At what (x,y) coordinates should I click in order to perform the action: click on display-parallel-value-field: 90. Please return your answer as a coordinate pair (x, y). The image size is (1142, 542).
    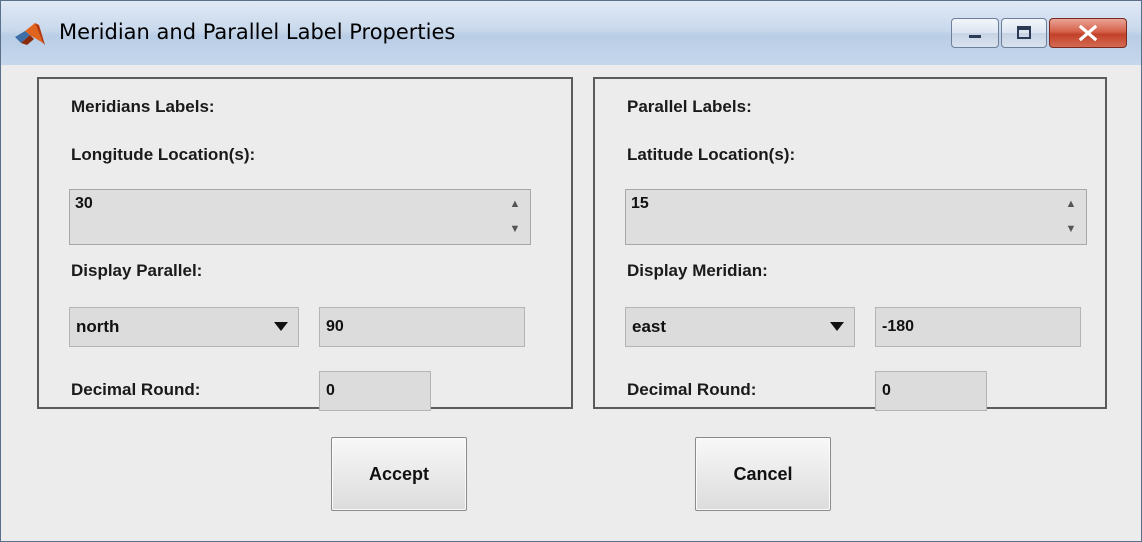
    Looking at the image, I should click on (422, 327).